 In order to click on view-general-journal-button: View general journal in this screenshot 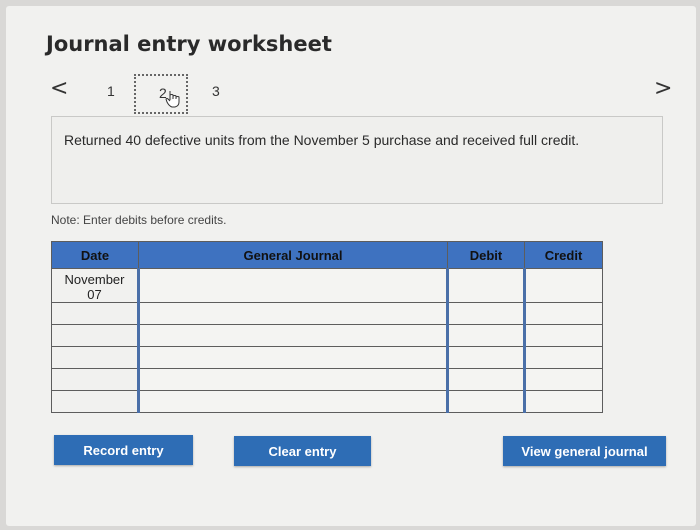, I will do `click(584, 451)`.